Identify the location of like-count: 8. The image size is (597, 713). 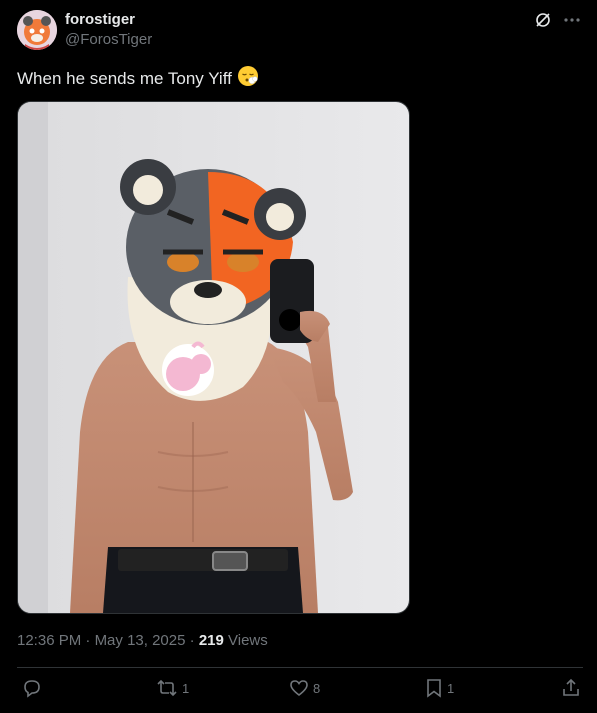
(317, 688).